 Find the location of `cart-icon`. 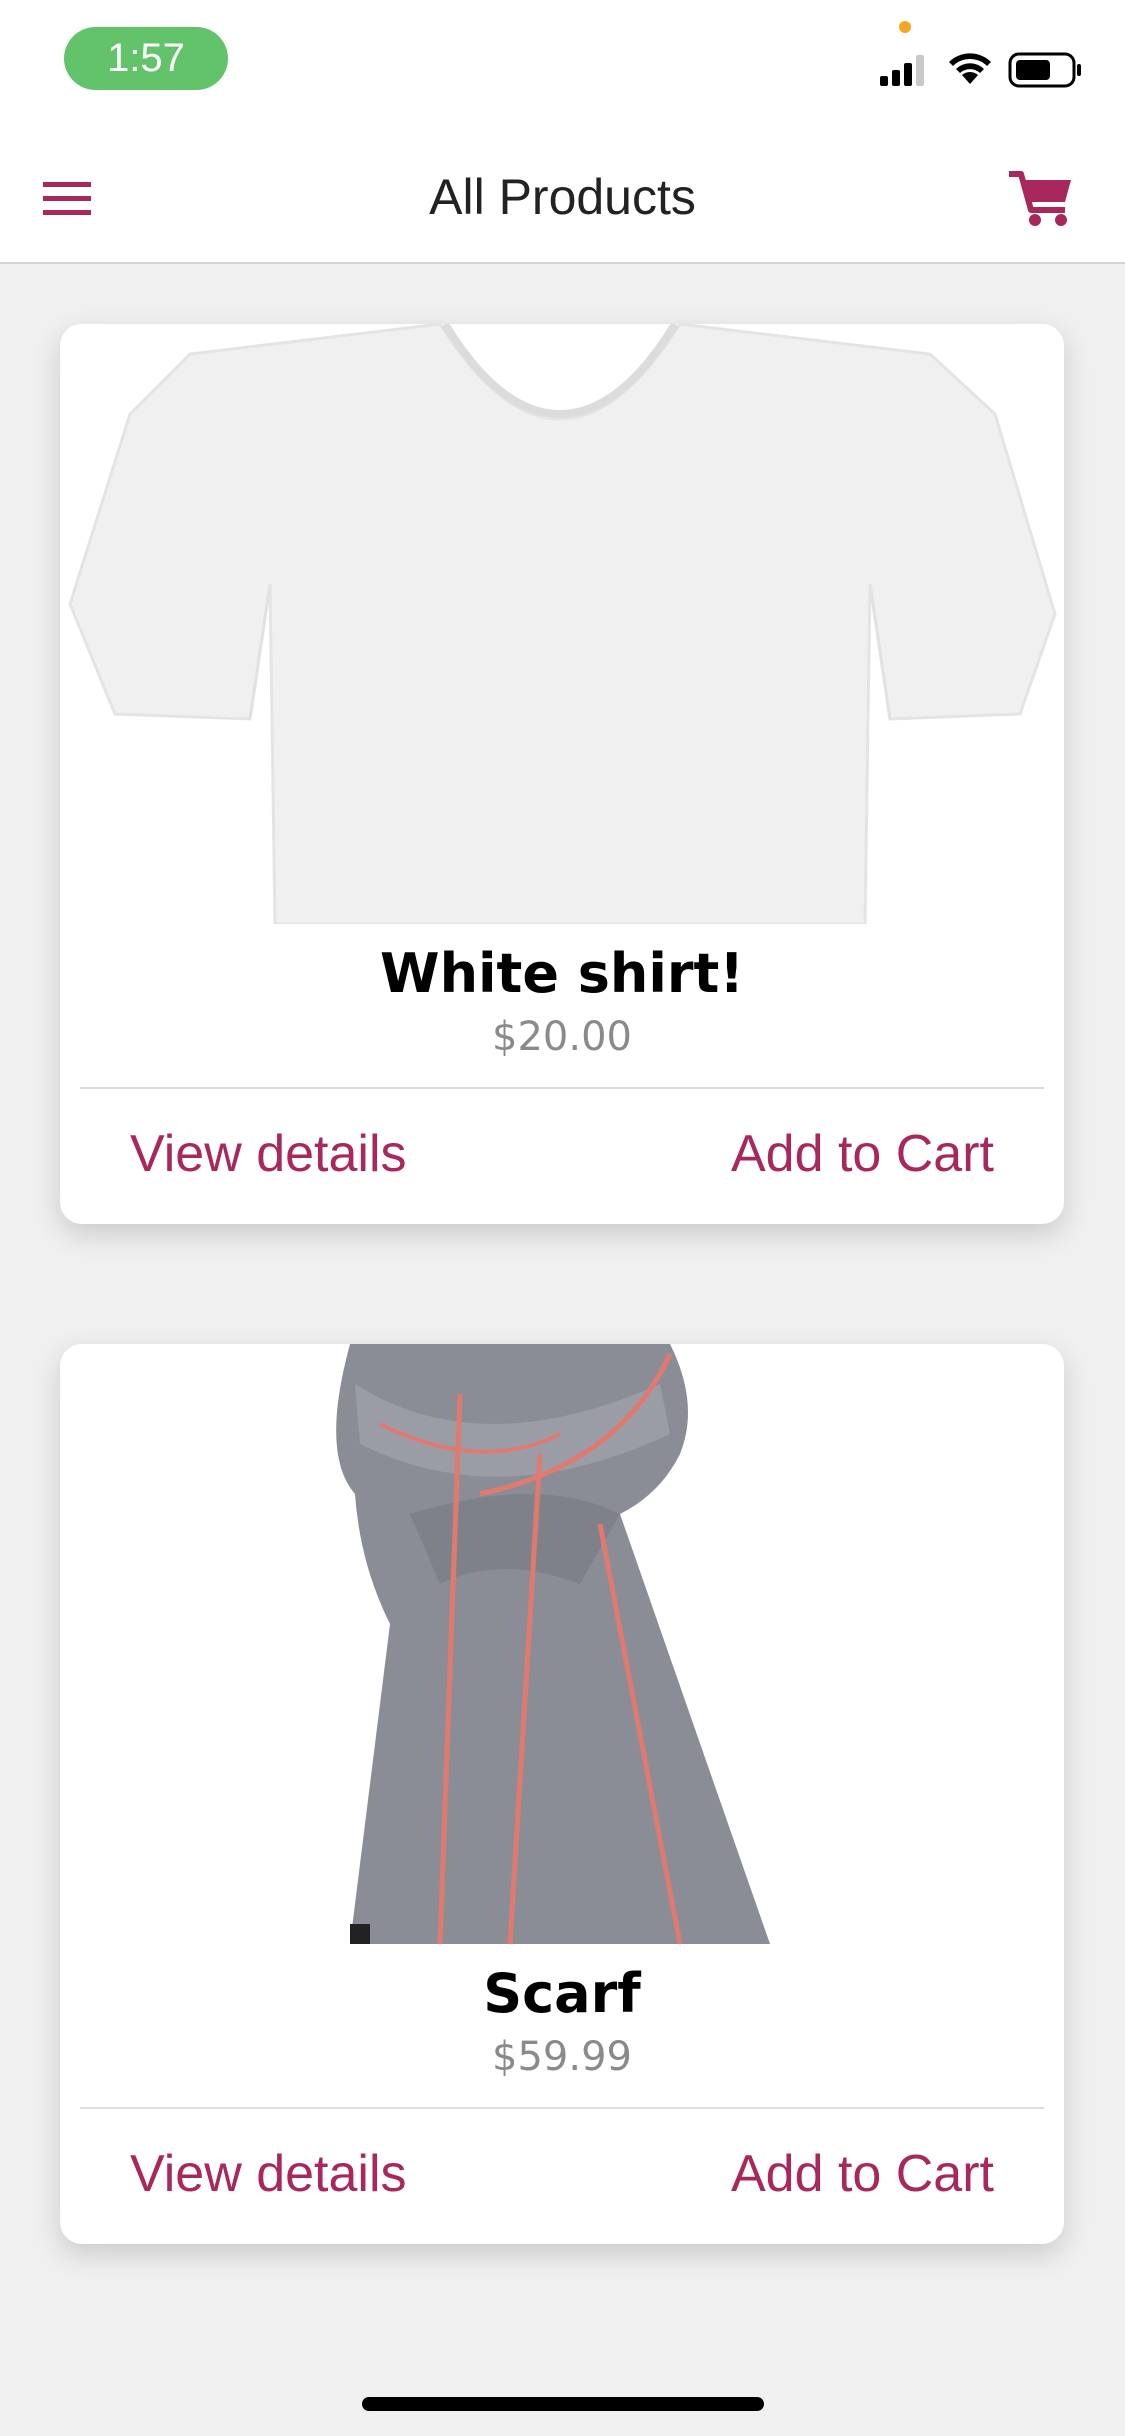

cart-icon is located at coordinates (1040, 198).